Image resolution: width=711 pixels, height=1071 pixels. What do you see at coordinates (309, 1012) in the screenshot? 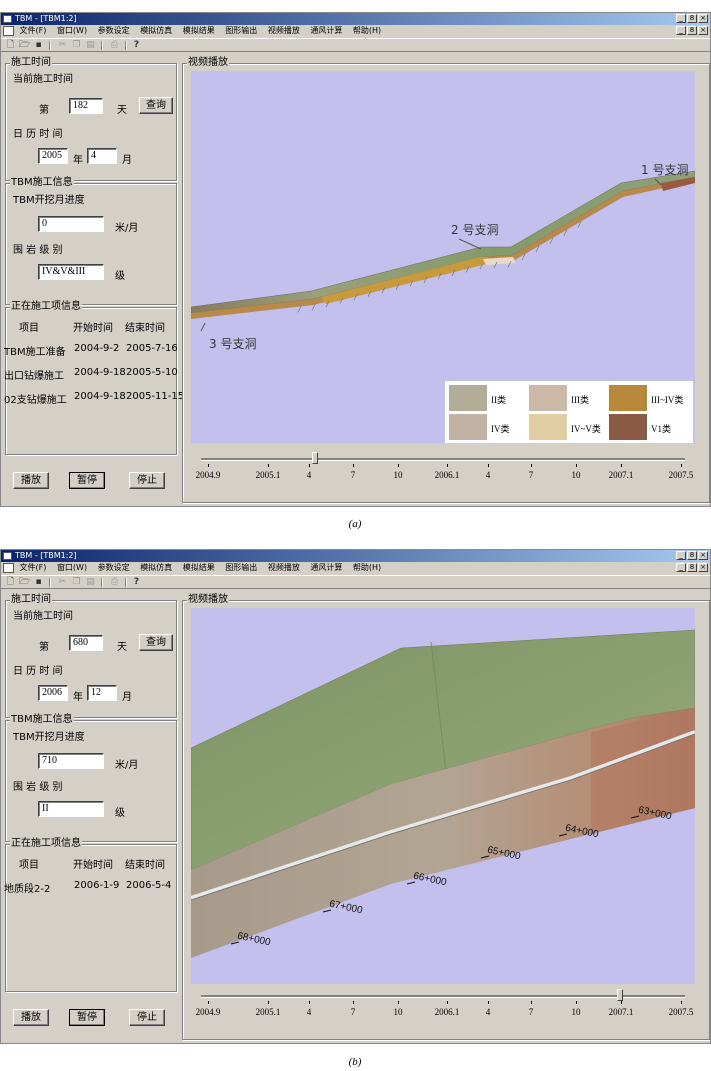
I see `timeline-tick-label: 4` at bounding box center [309, 1012].